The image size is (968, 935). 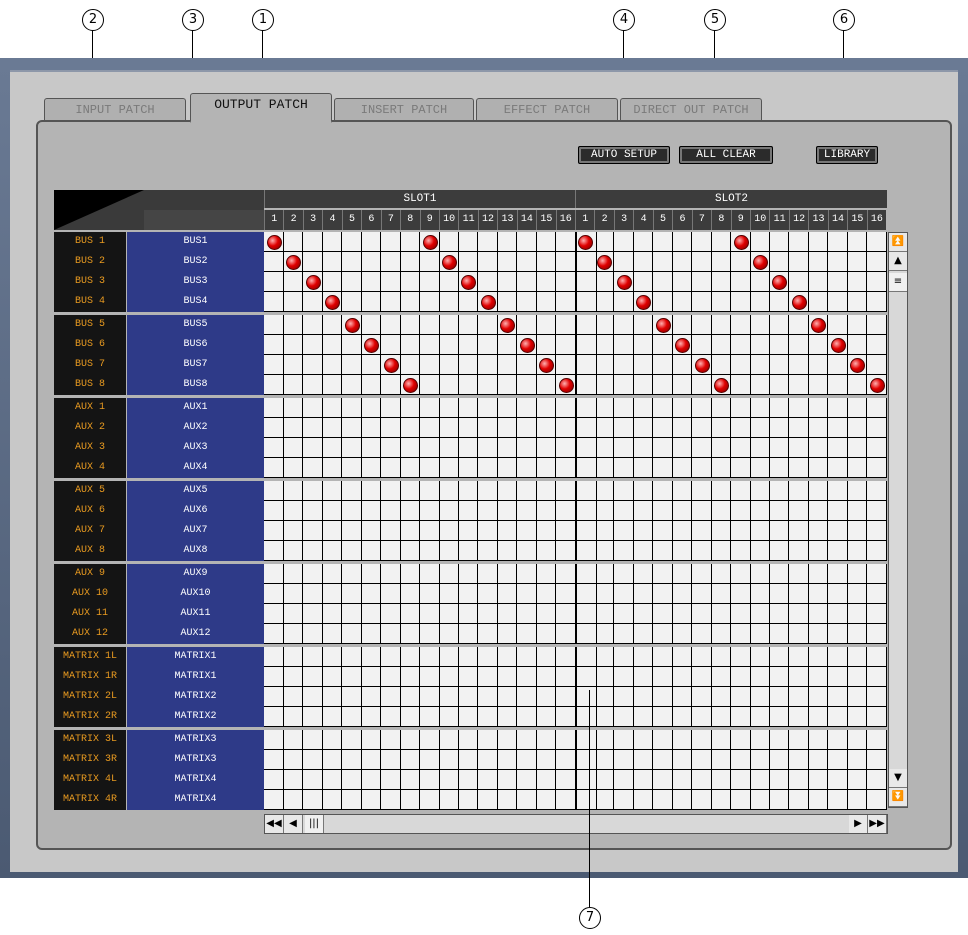 What do you see at coordinates (877, 824) in the screenshot?
I see `scroll-last-icon: ▶▶` at bounding box center [877, 824].